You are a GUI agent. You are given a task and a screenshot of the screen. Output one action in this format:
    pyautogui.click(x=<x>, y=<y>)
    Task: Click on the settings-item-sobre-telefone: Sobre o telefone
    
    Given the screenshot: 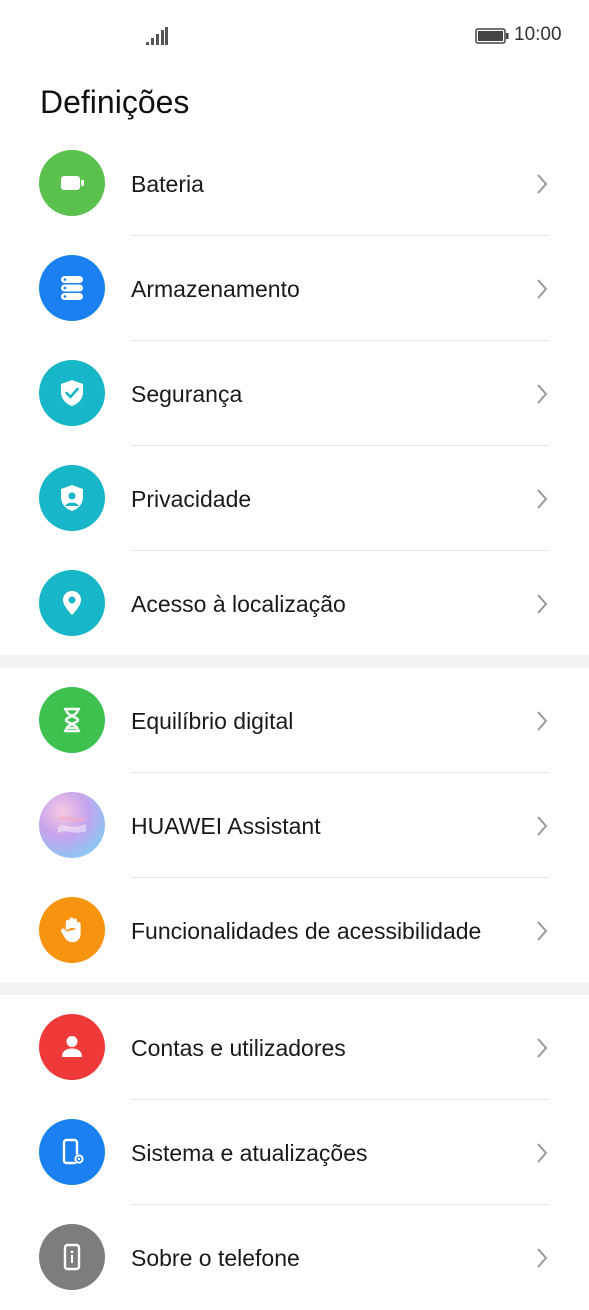 What is the action you would take?
    pyautogui.click(x=294, y=1257)
    